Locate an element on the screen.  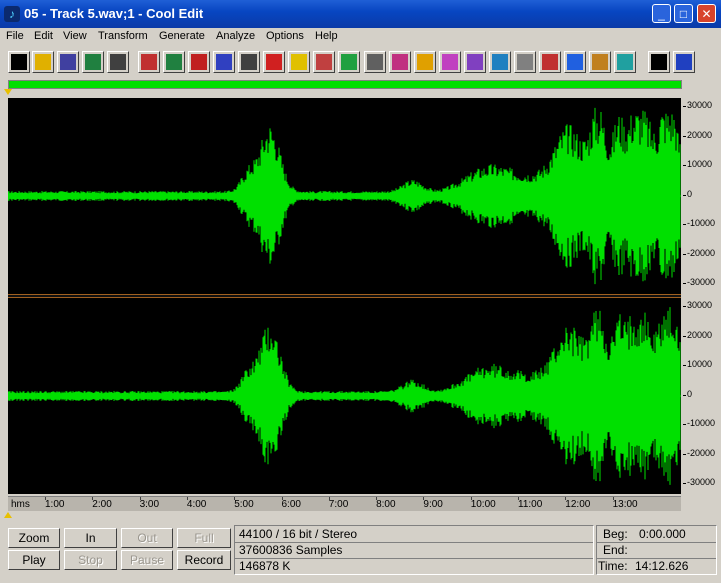
grid-button is located at coordinates (93, 62).